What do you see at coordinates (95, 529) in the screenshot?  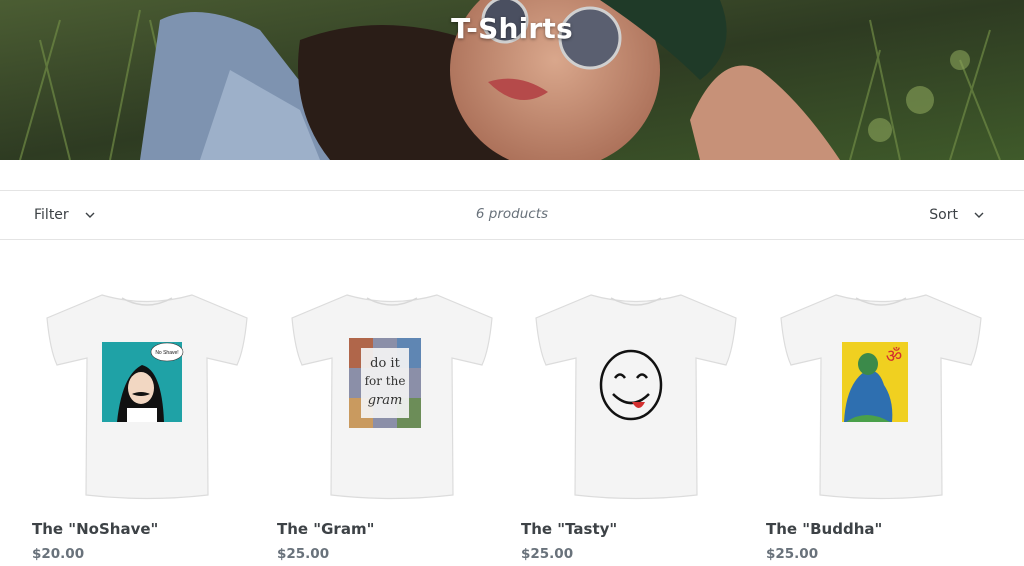 I see `product-title: The "NoShave"` at bounding box center [95, 529].